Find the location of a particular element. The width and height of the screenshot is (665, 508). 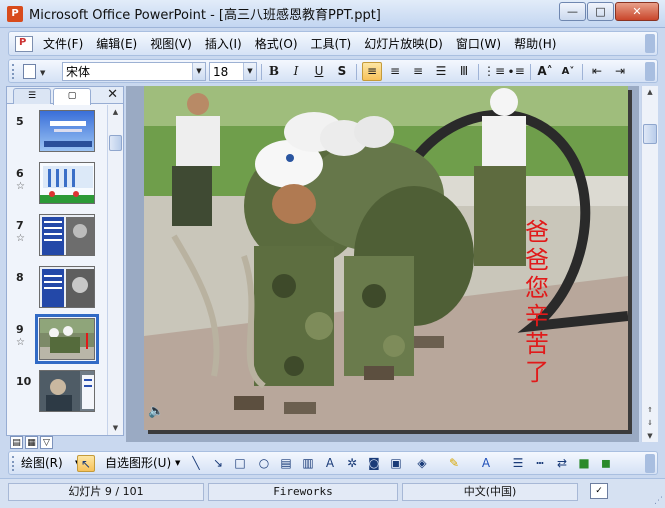

menu-window: 窗口(W) is located at coordinates (478, 43).